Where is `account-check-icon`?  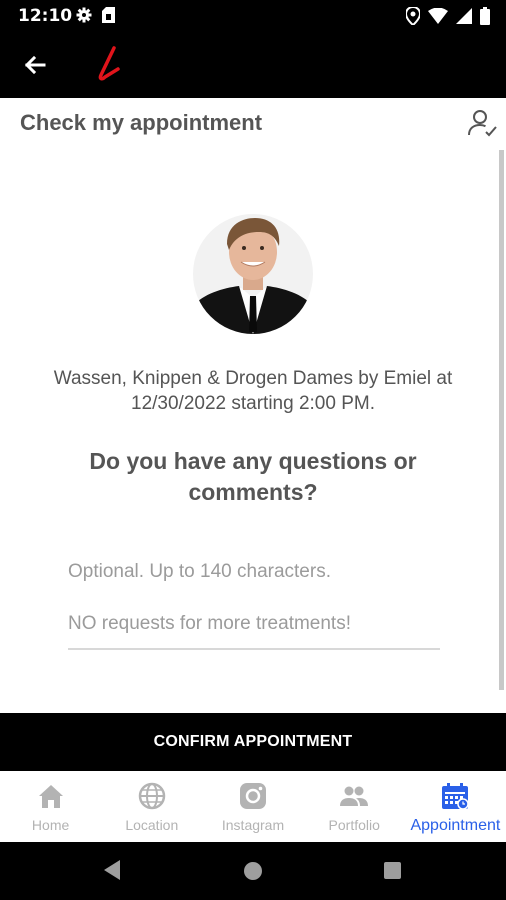
account-check-icon is located at coordinates (483, 123).